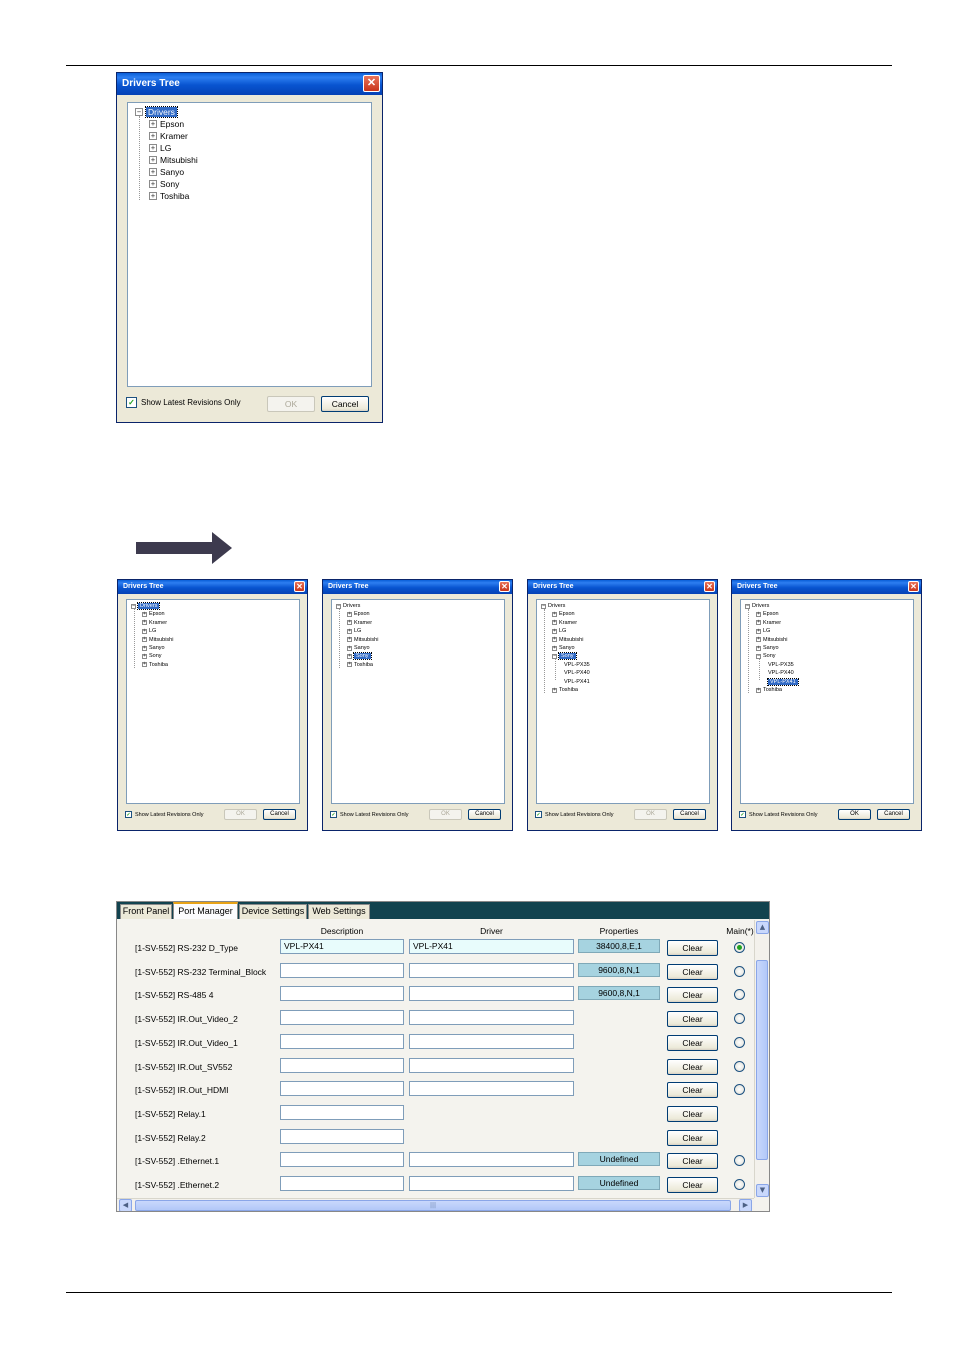 The image size is (955, 1350). Describe the element at coordinates (146, 911) in the screenshot. I see `tab-front-panel: Front Panel` at that location.